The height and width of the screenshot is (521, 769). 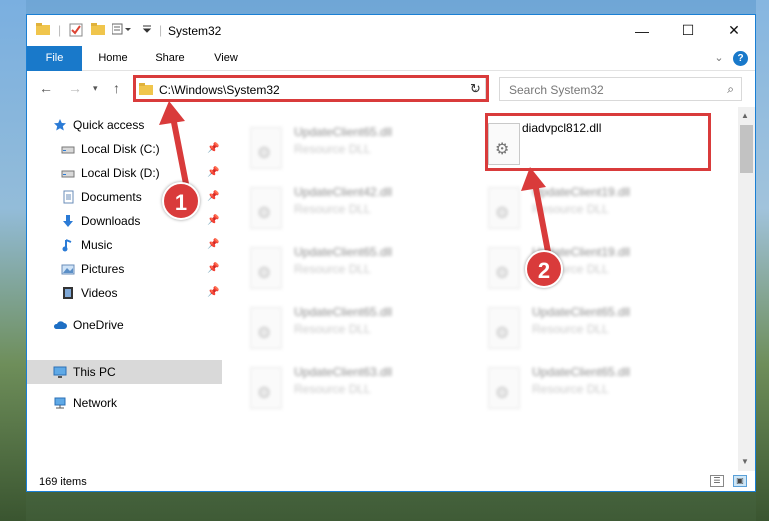 I want to click on download-icon, so click(x=68, y=221).